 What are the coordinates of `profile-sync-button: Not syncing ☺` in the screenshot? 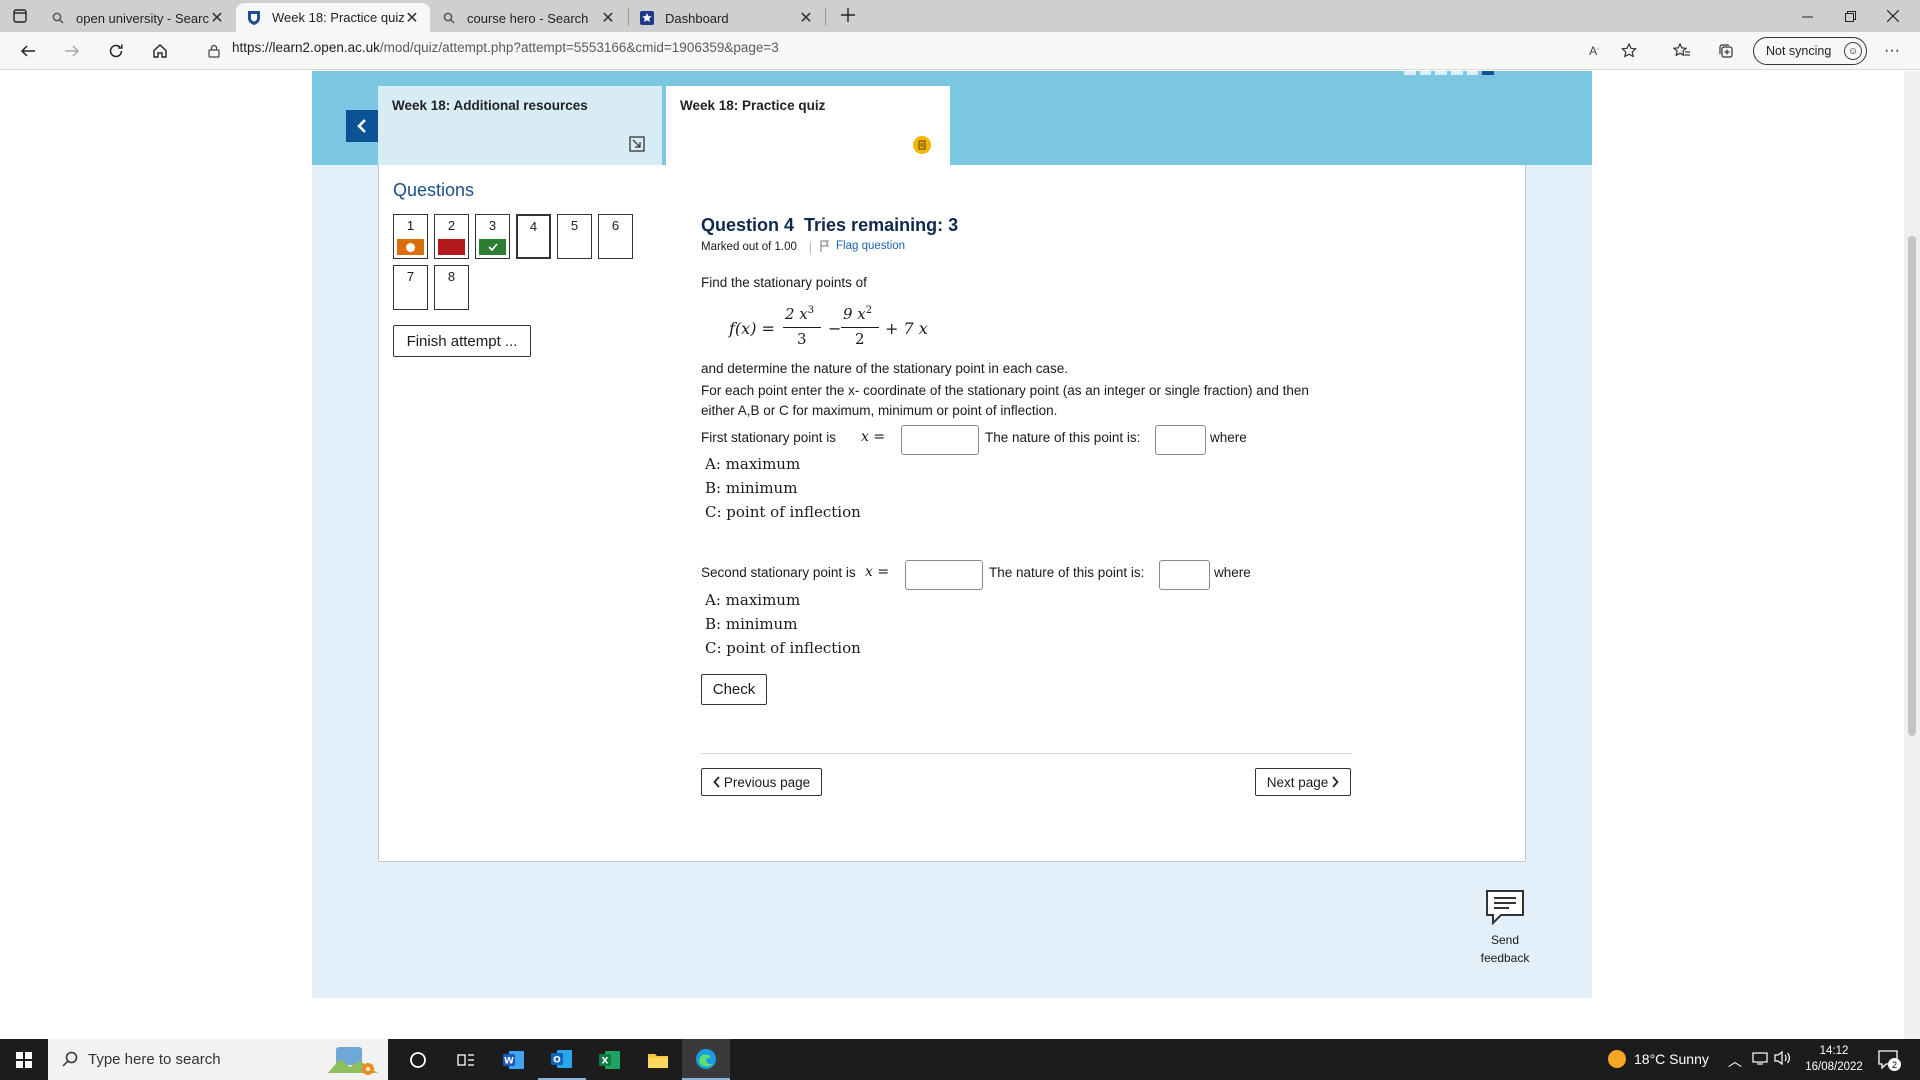 It's located at (1810, 51).